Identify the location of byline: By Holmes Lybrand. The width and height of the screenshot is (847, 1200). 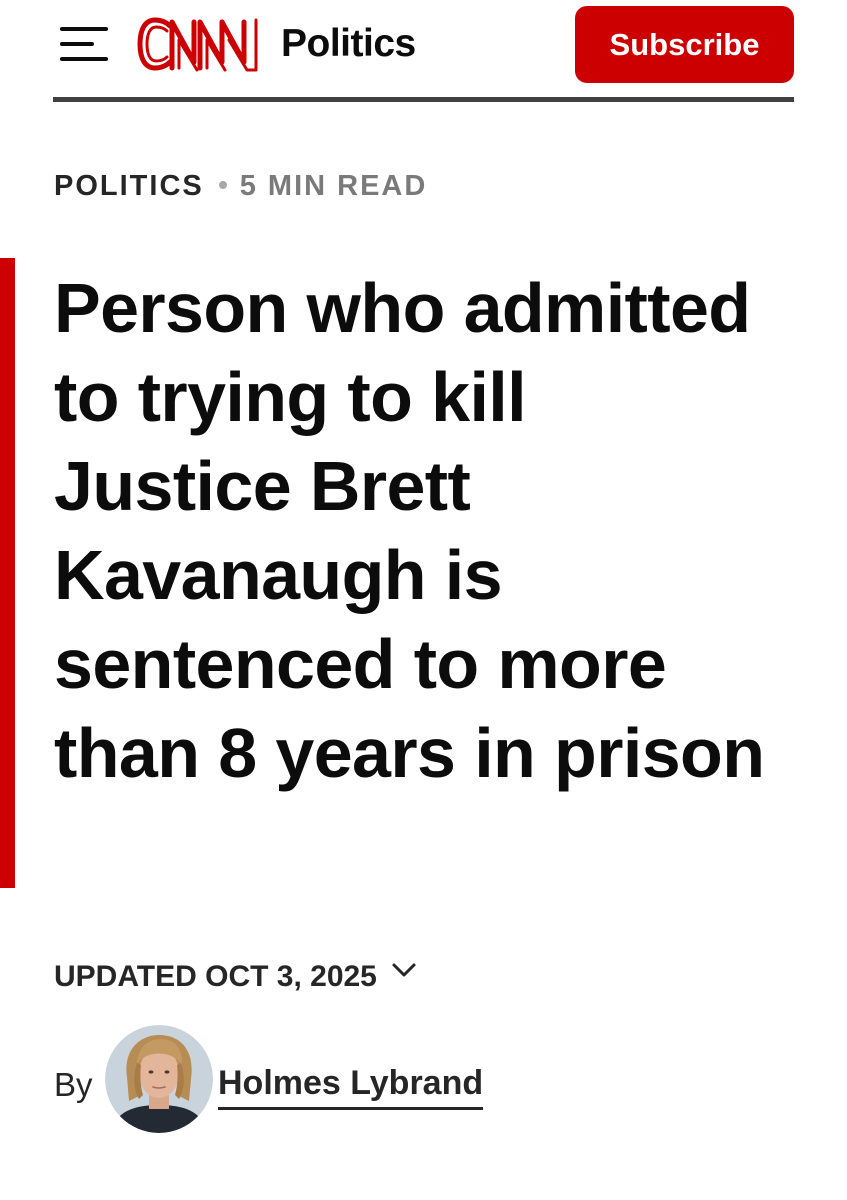
(354, 1079).